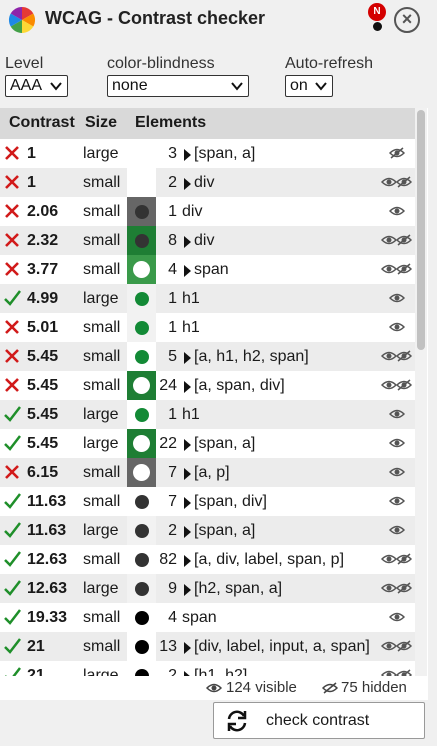 Image resolution: width=437 pixels, height=746 pixels. I want to click on table-row: 11.63 small 7 [span, div], so click(208, 501).